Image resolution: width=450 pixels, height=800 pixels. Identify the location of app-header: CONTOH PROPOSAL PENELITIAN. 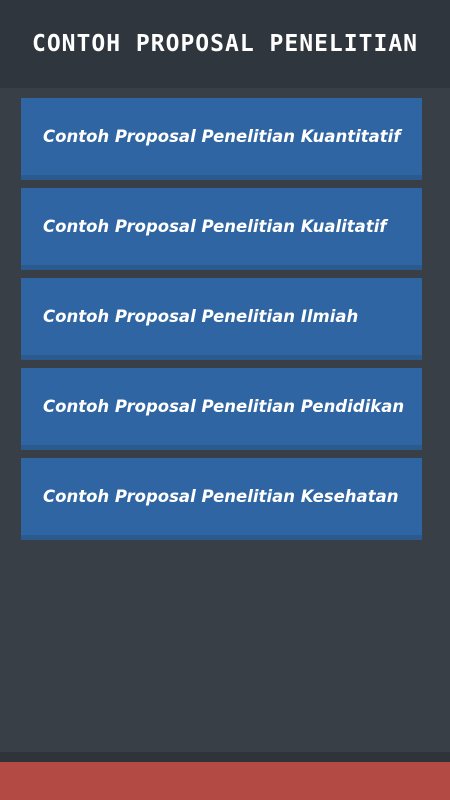
(225, 44).